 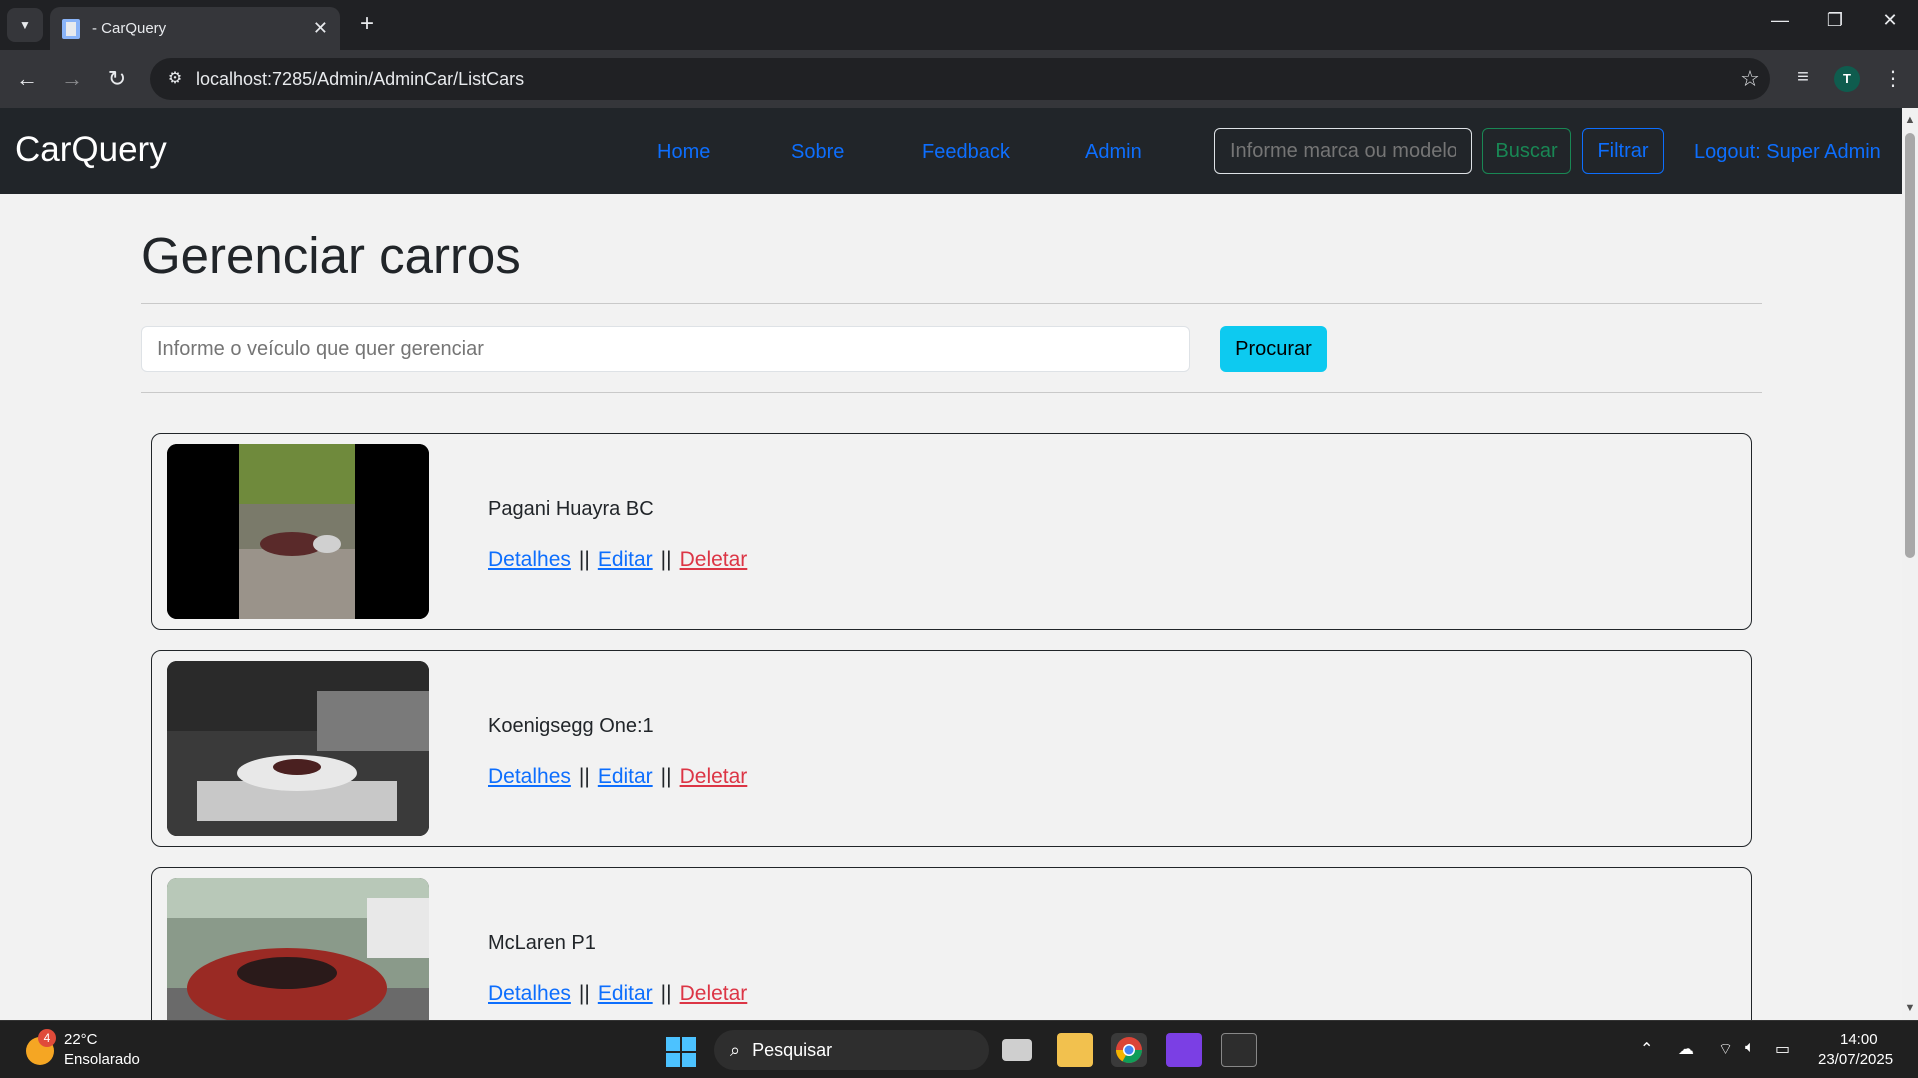 I want to click on page-title: Gerenciar carros, so click(x=331, y=255).